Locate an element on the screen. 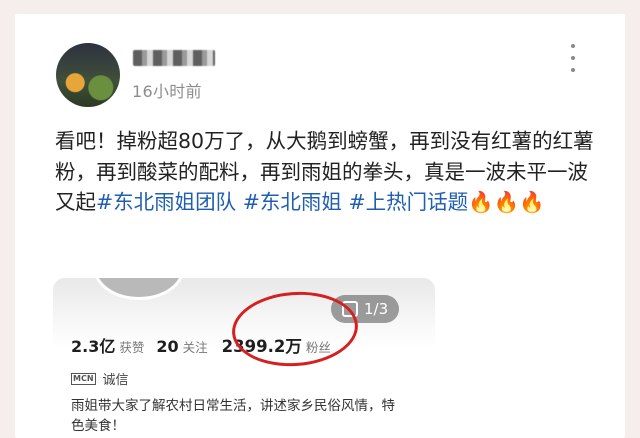 This screenshot has height=438, width=640. verification-row: MCN 诚信 is located at coordinates (100, 378).